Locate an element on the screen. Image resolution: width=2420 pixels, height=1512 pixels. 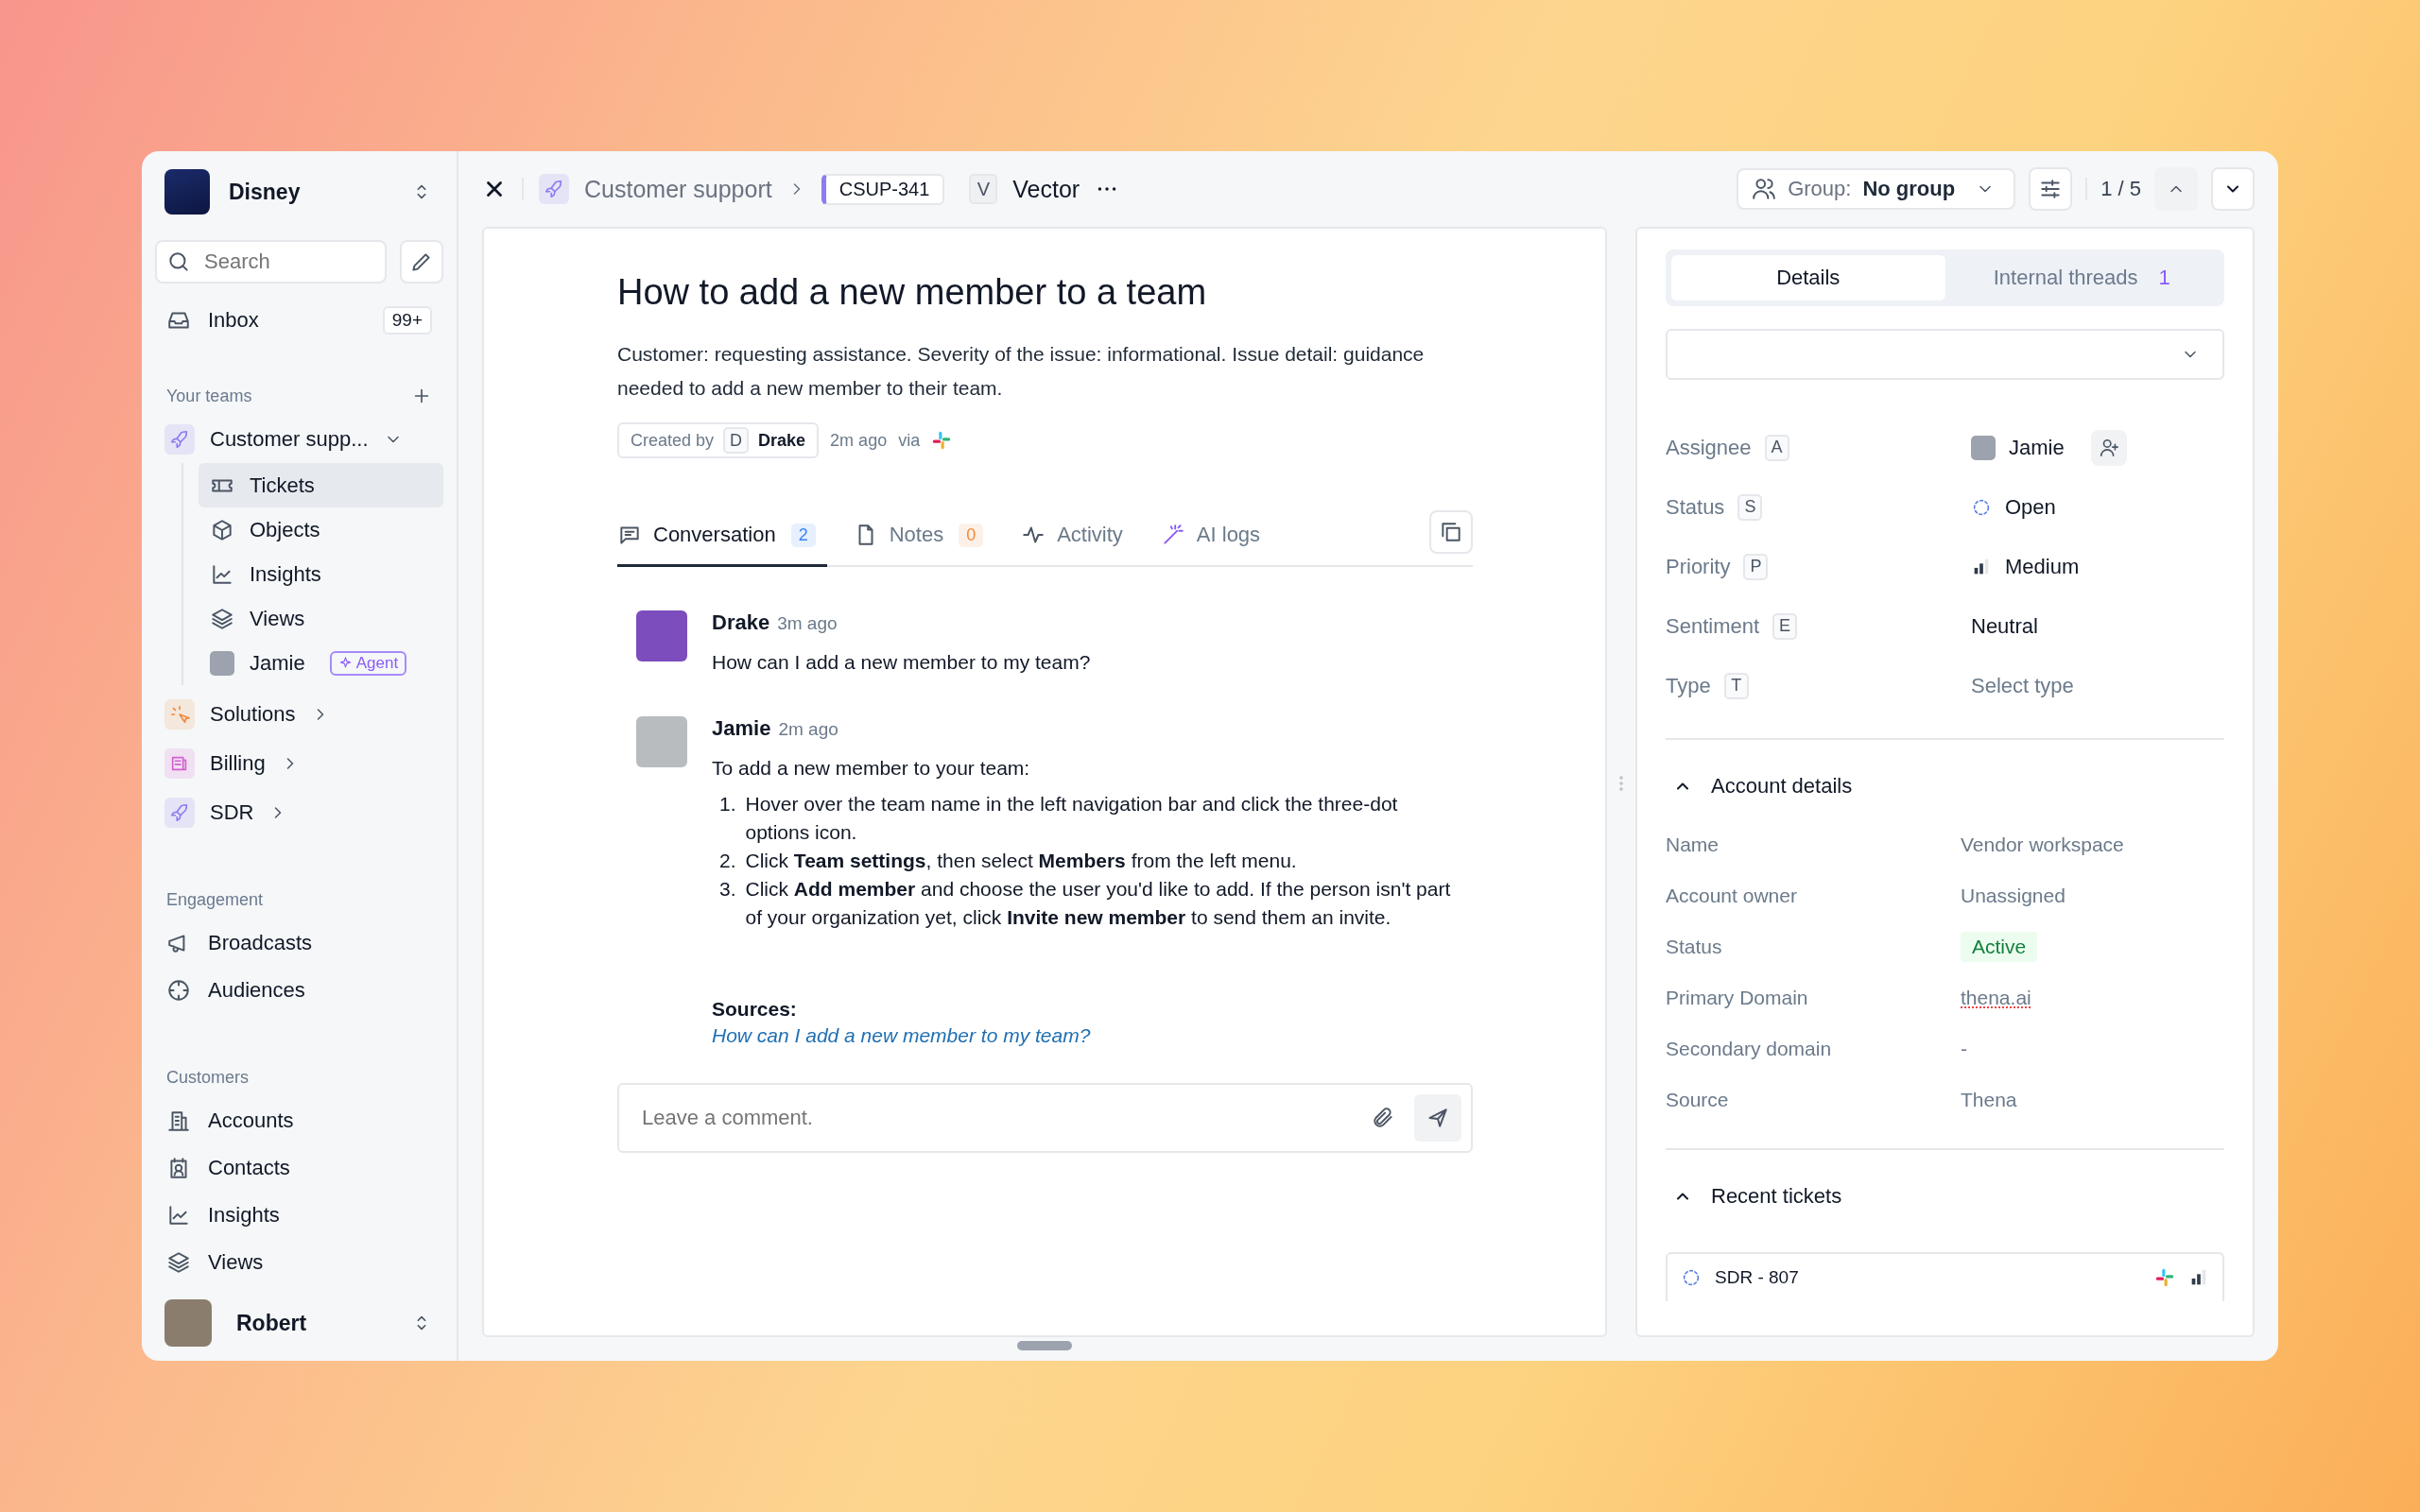
shortcut-key: P is located at coordinates (1756, 566).